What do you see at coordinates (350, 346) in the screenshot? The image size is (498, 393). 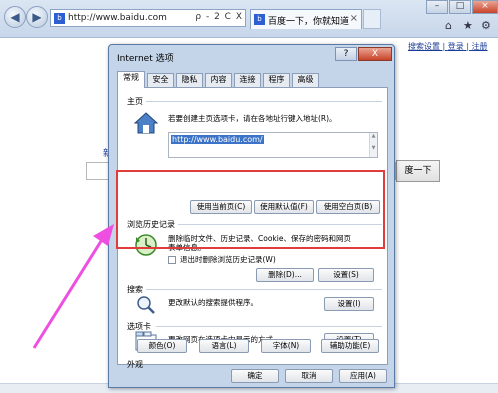 I see `accessibility-button: 辅助功能(E)` at bounding box center [350, 346].